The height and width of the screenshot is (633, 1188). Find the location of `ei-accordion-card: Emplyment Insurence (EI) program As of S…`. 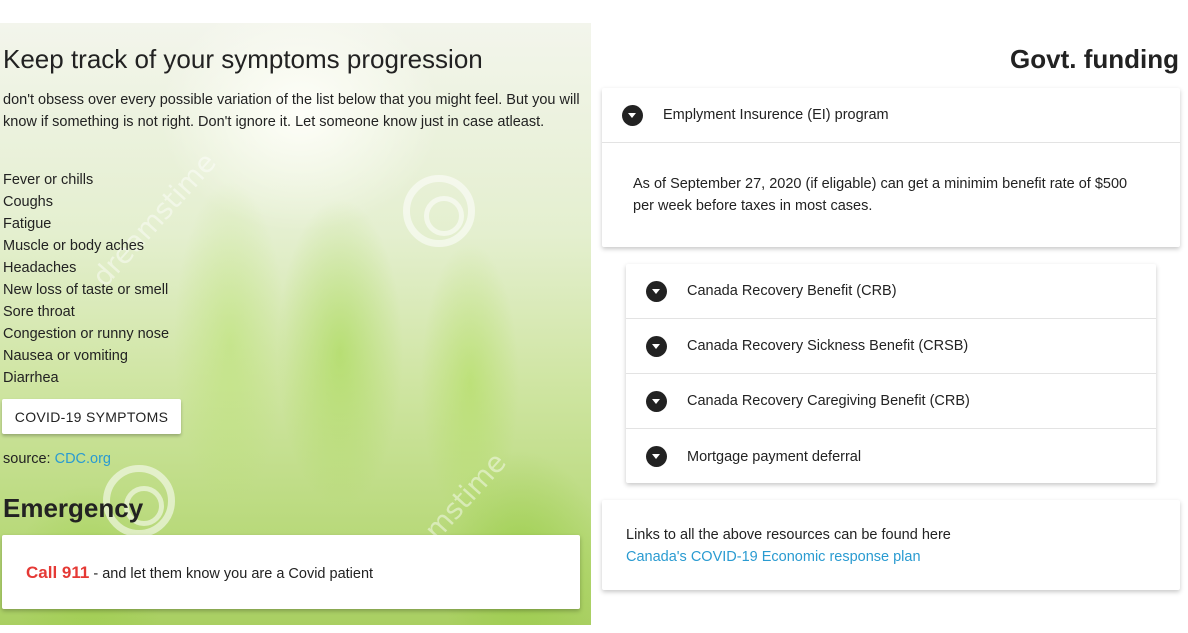

ei-accordion-card: Emplyment Insurence (EI) program As of S… is located at coordinates (891, 167).